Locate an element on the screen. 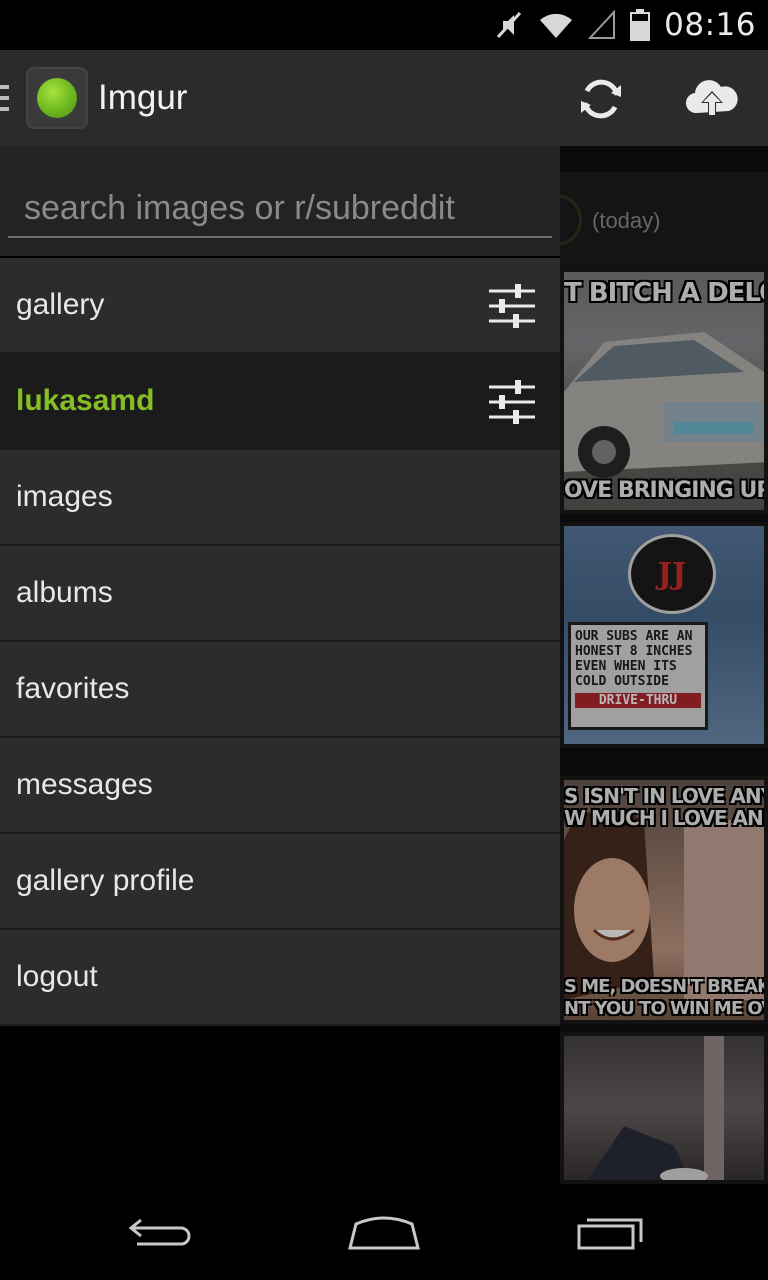 The width and height of the screenshot is (768, 1280). home-button is located at coordinates (384, 1232).